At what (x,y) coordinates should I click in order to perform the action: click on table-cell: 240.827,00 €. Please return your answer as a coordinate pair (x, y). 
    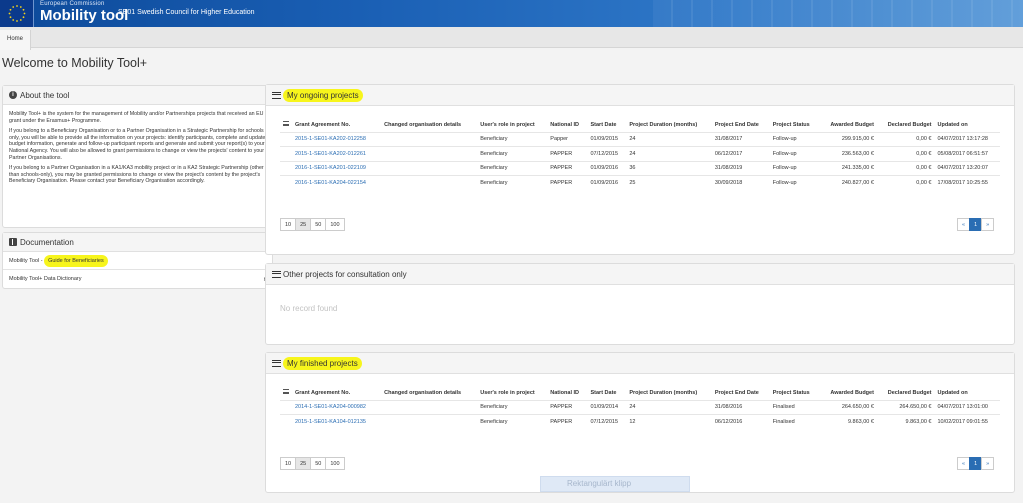
    Looking at the image, I should click on (848, 182).